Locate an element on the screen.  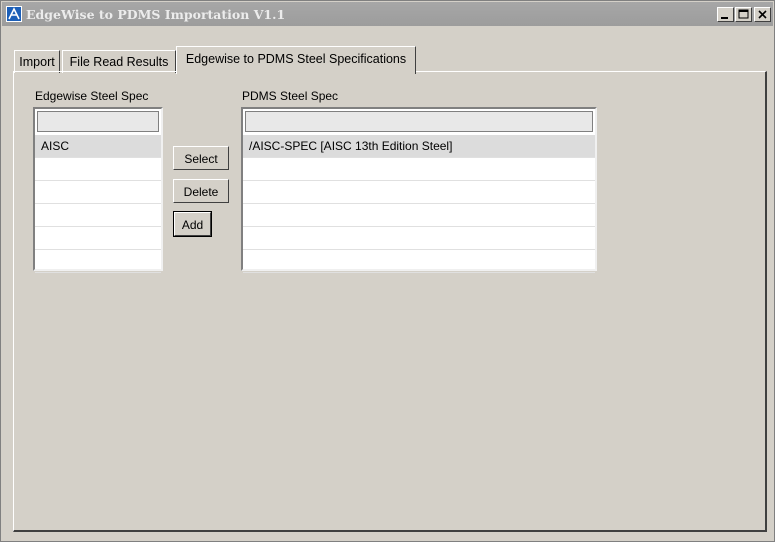
tab-import-label: Import is located at coordinates (37, 62).